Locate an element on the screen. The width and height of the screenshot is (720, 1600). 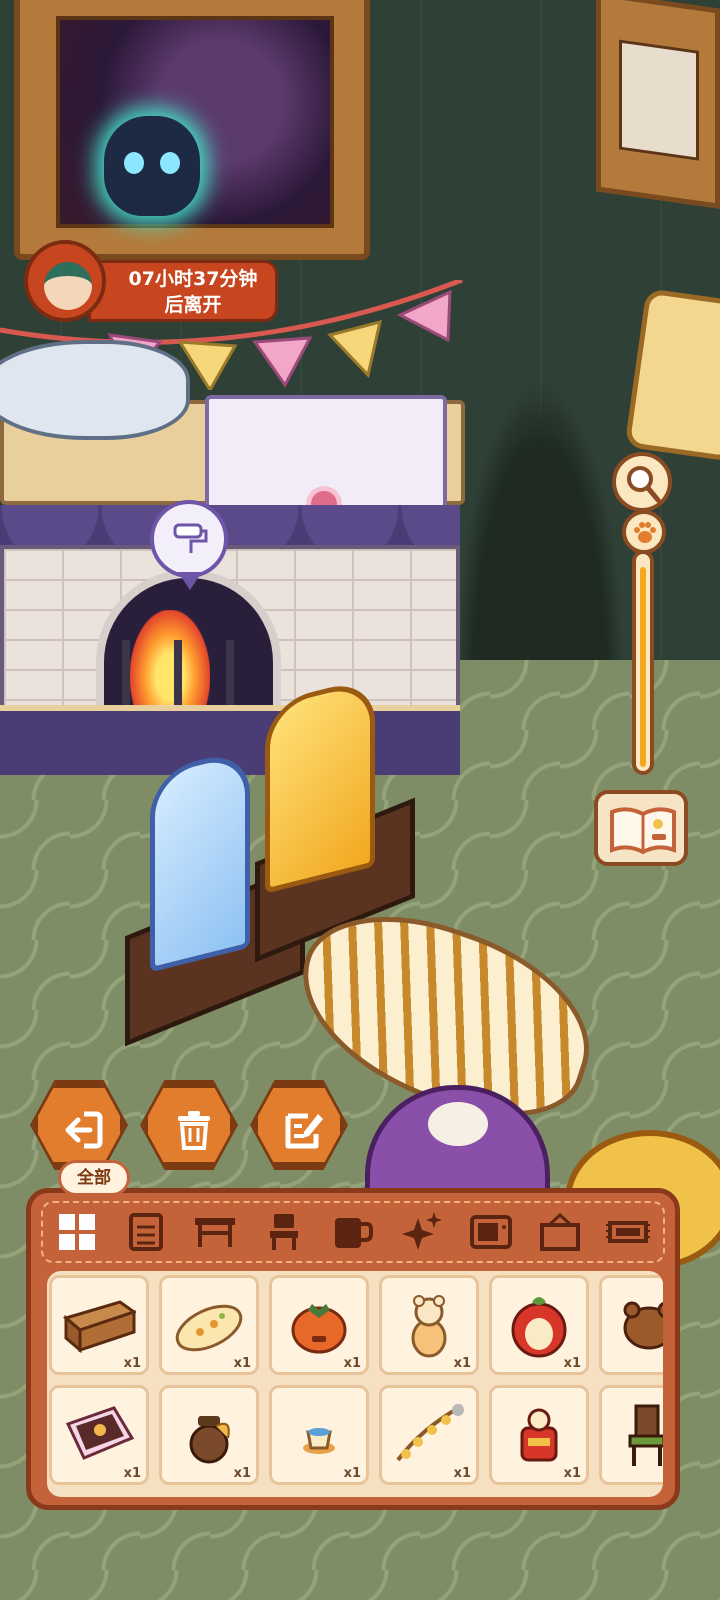
tab-table is located at coordinates (215, 1232).